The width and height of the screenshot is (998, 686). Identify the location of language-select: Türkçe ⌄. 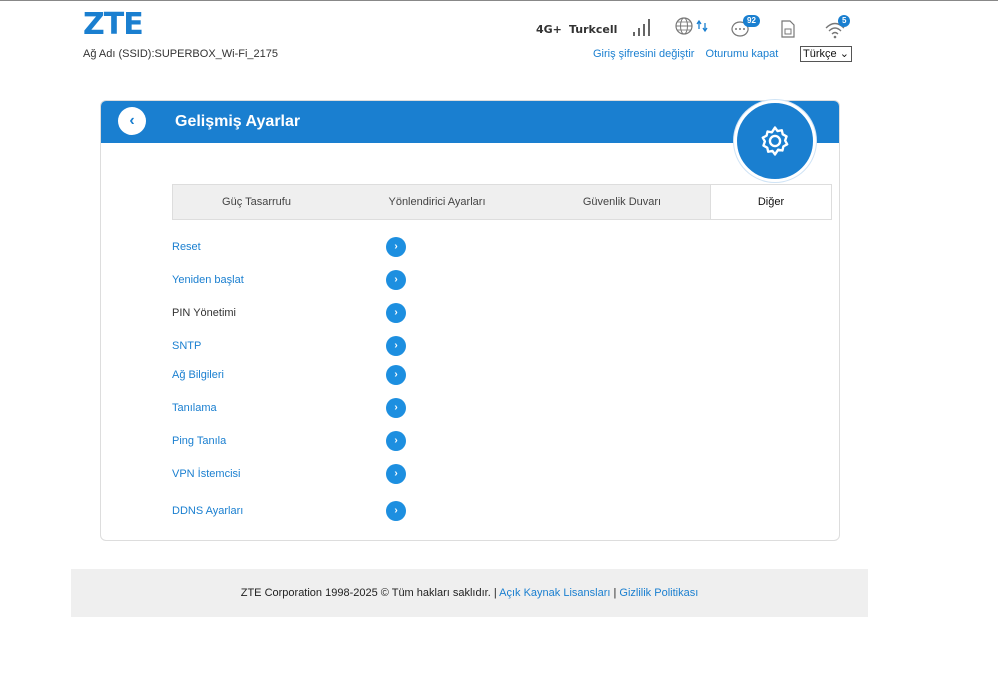
(826, 54).